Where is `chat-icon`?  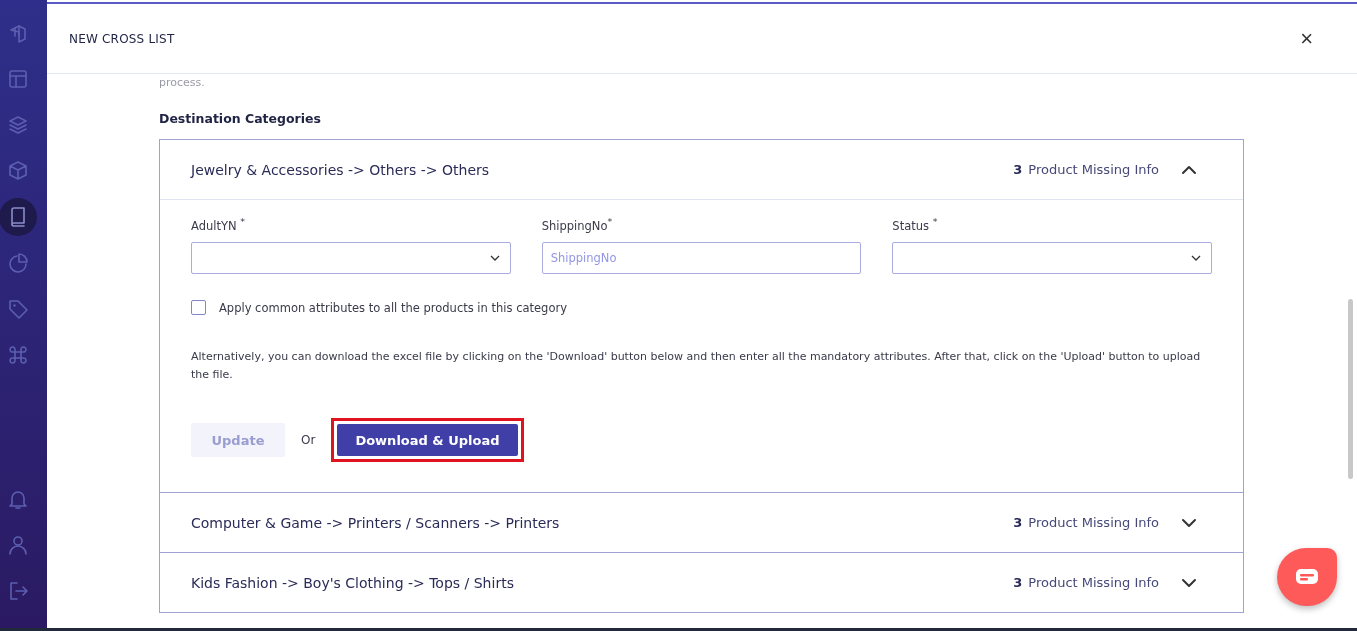
chat-icon is located at coordinates (1307, 577).